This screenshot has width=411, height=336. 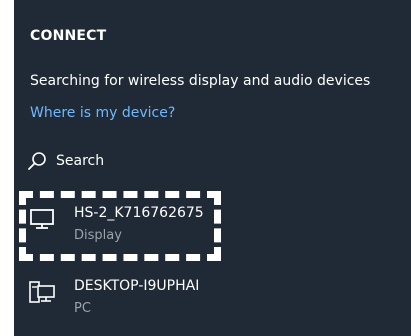 What do you see at coordinates (137, 286) in the screenshot?
I see `device-name: DESKTOP-I9UPHAI` at bounding box center [137, 286].